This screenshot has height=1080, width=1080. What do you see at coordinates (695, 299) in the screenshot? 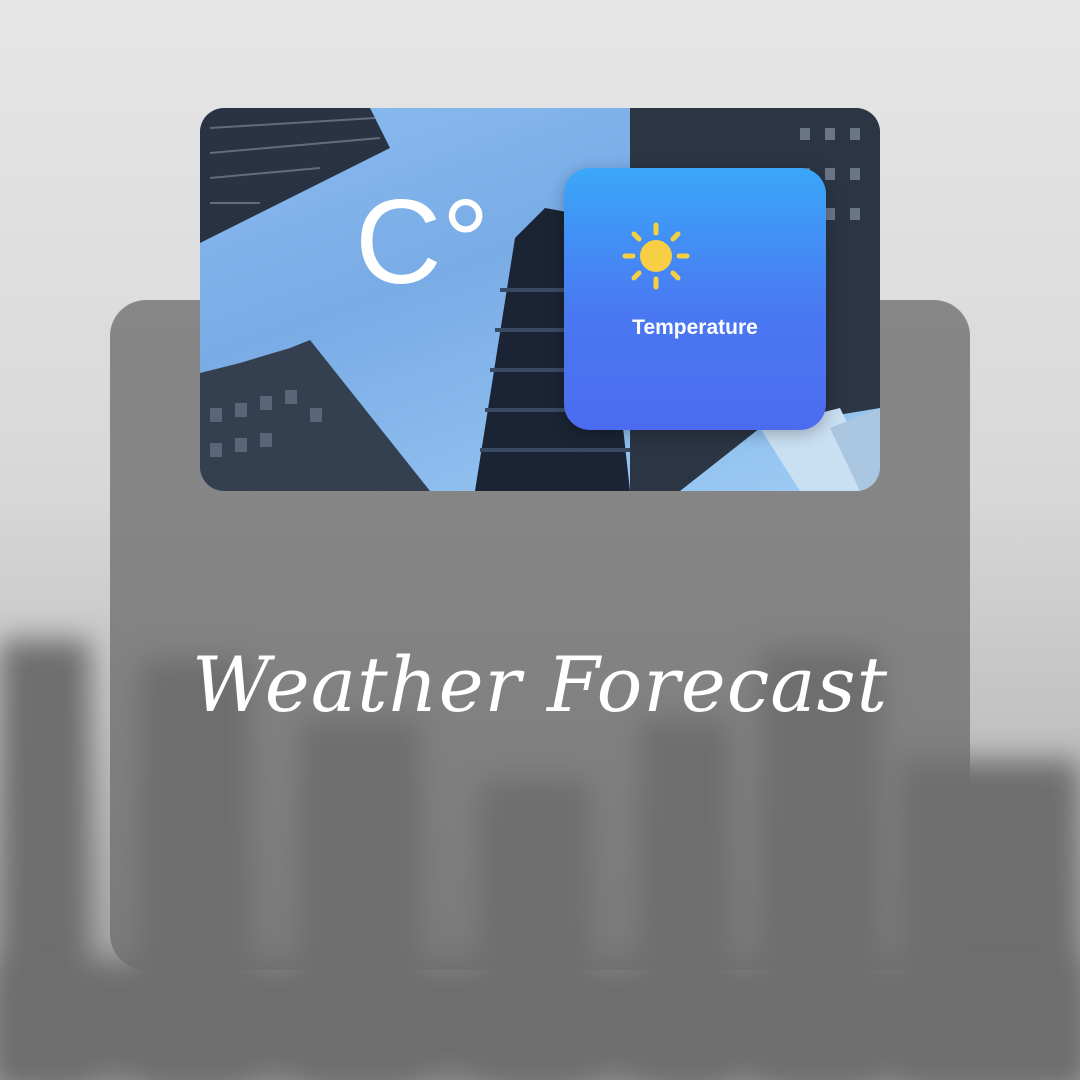
I see `temperature-widget: Temperature` at bounding box center [695, 299].